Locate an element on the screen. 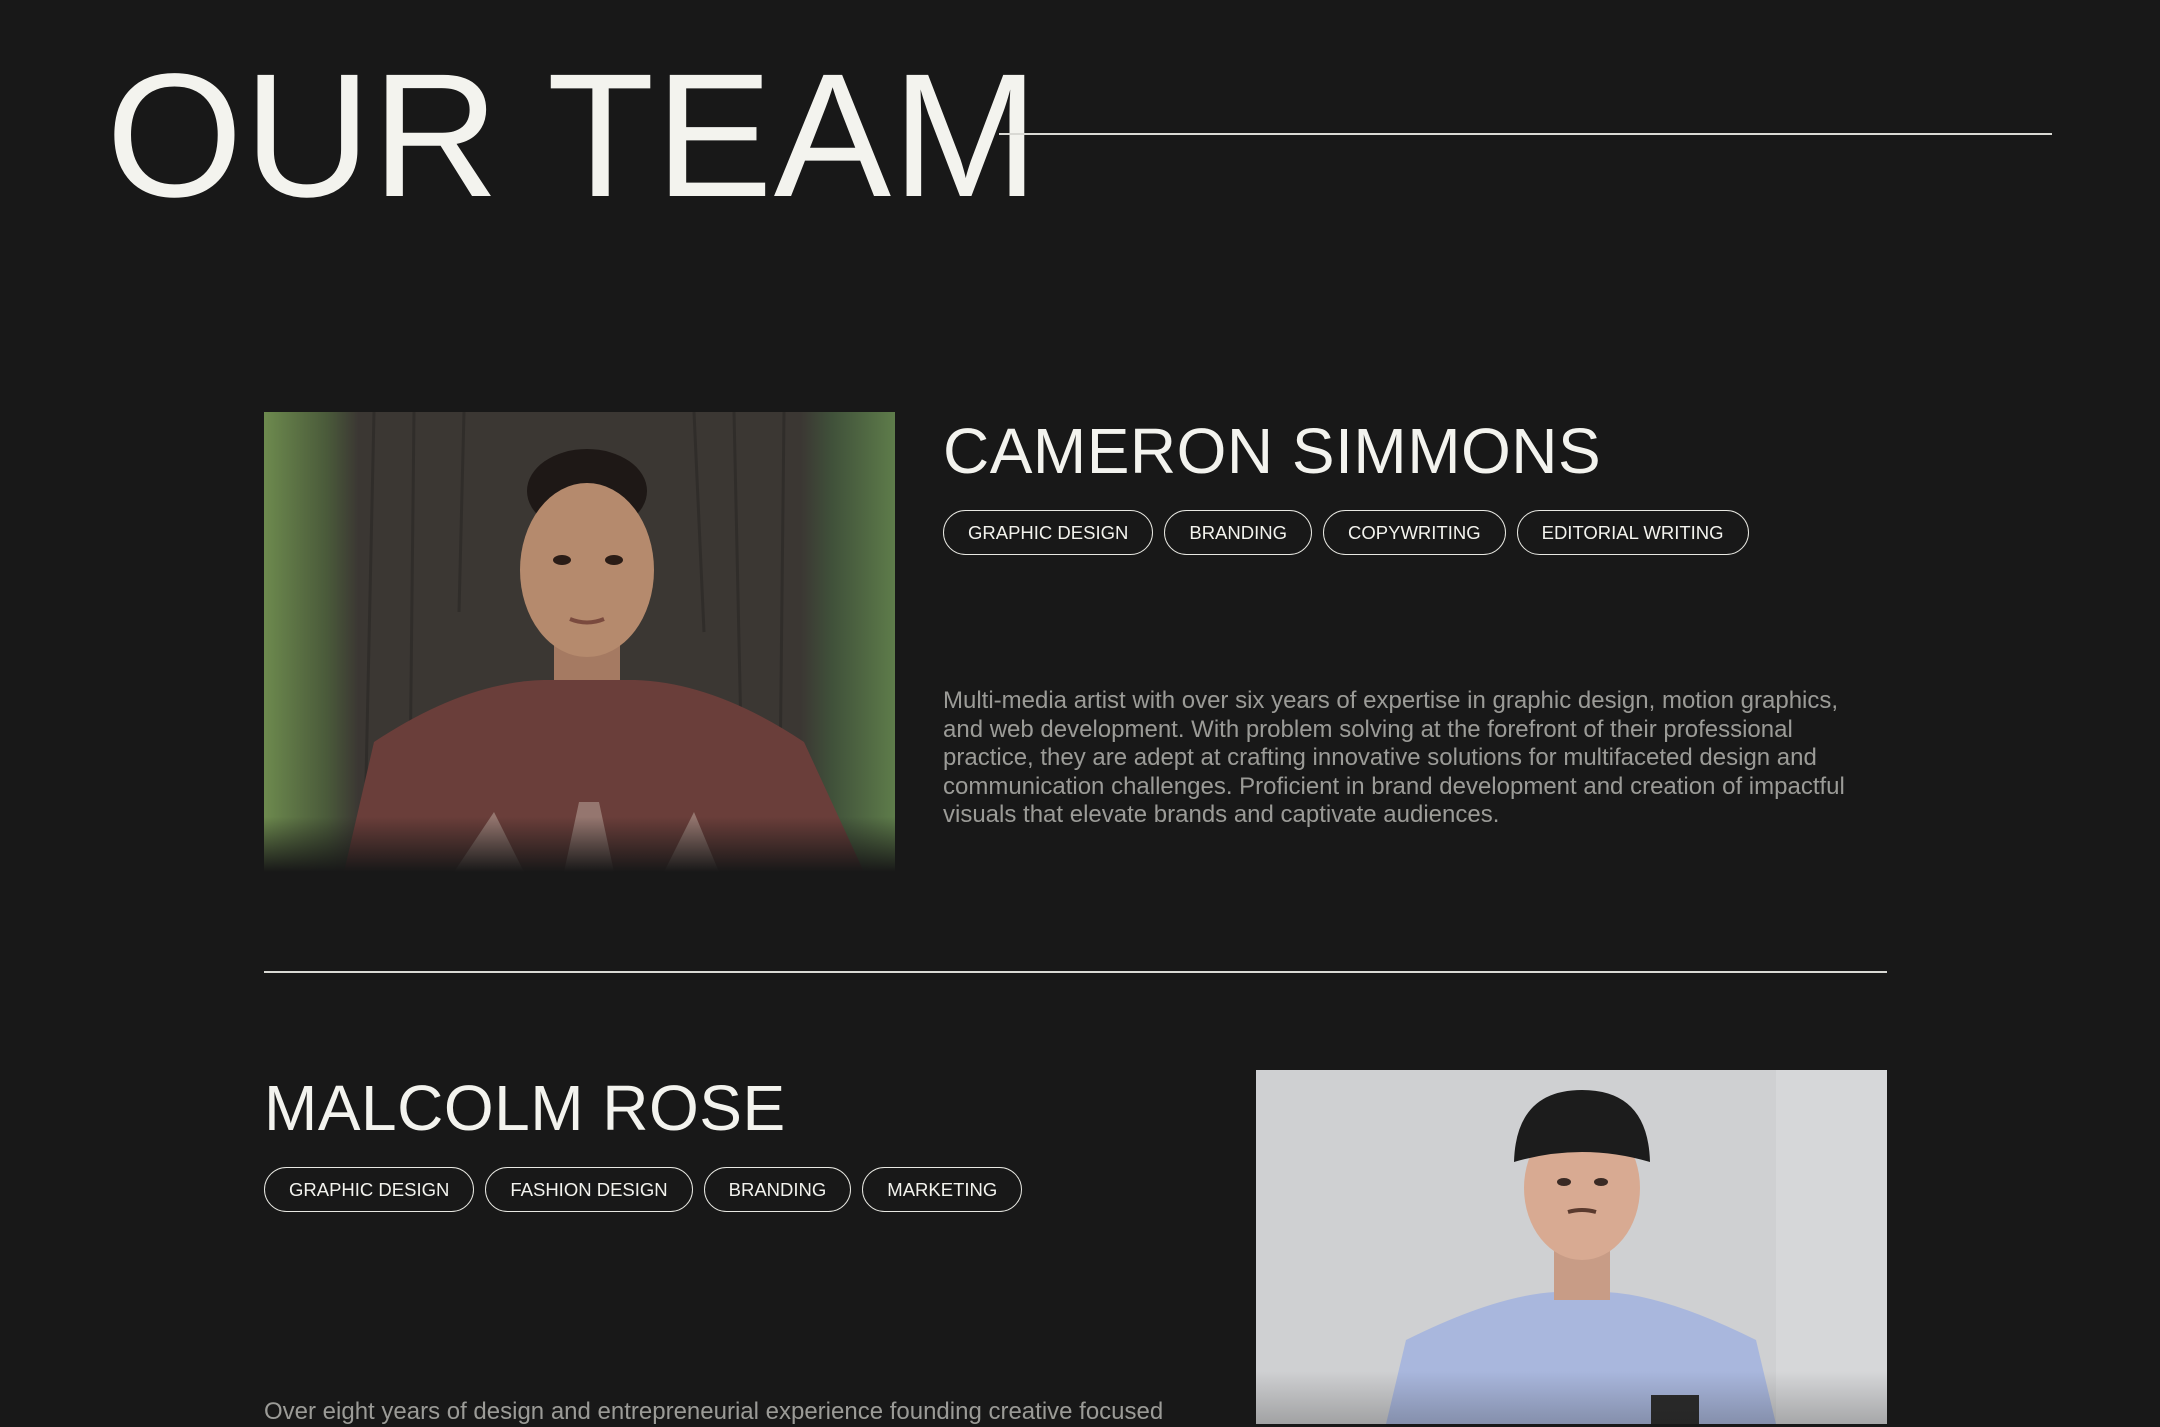 The height and width of the screenshot is (1427, 2160). member-photo-cameron is located at coordinates (579, 642).